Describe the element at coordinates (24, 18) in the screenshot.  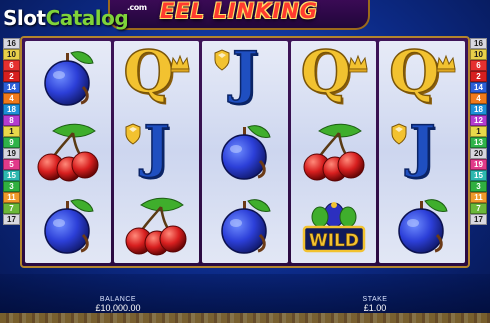
I see `watermark-slot-text: Slot` at that location.